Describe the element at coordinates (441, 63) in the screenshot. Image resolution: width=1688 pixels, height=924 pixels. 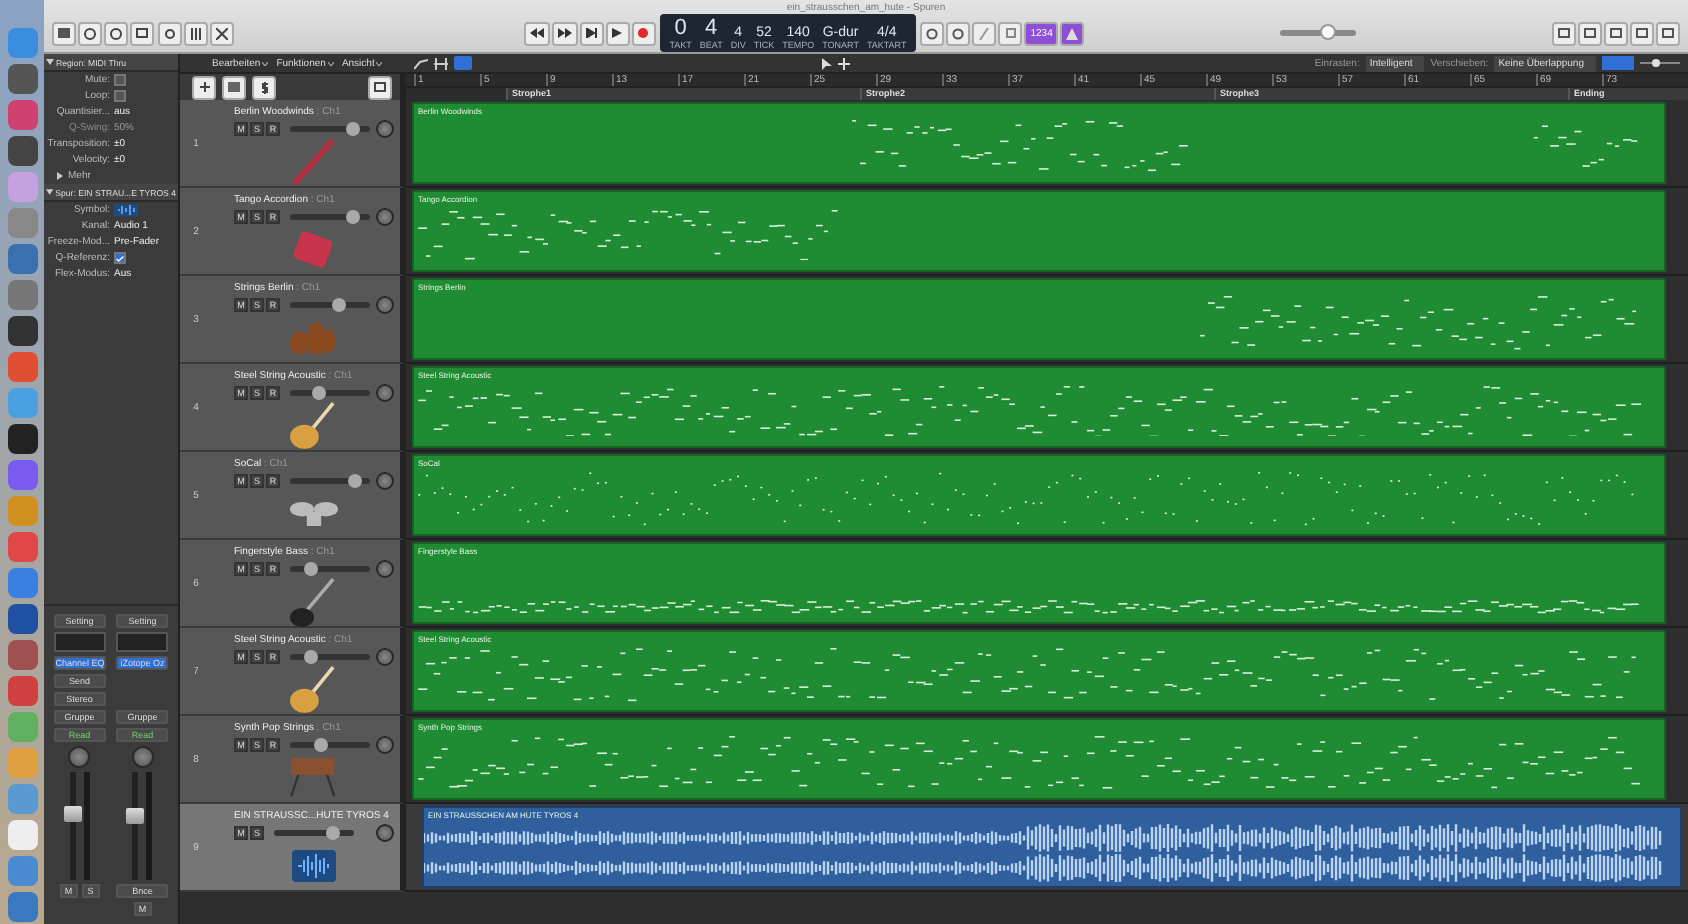
I see `flex-icon` at that location.